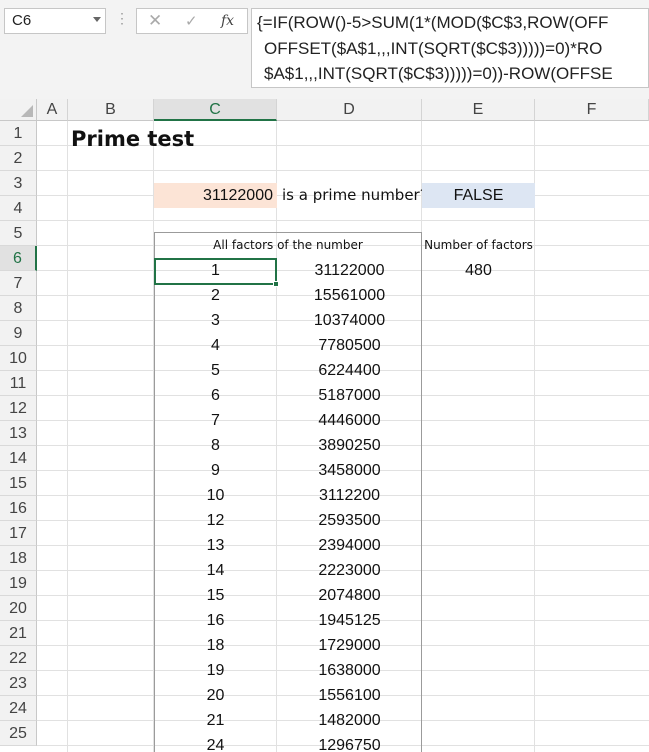 The width and height of the screenshot is (649, 752). Describe the element at coordinates (27, 111) in the screenshot. I see `select-all-icon` at that location.